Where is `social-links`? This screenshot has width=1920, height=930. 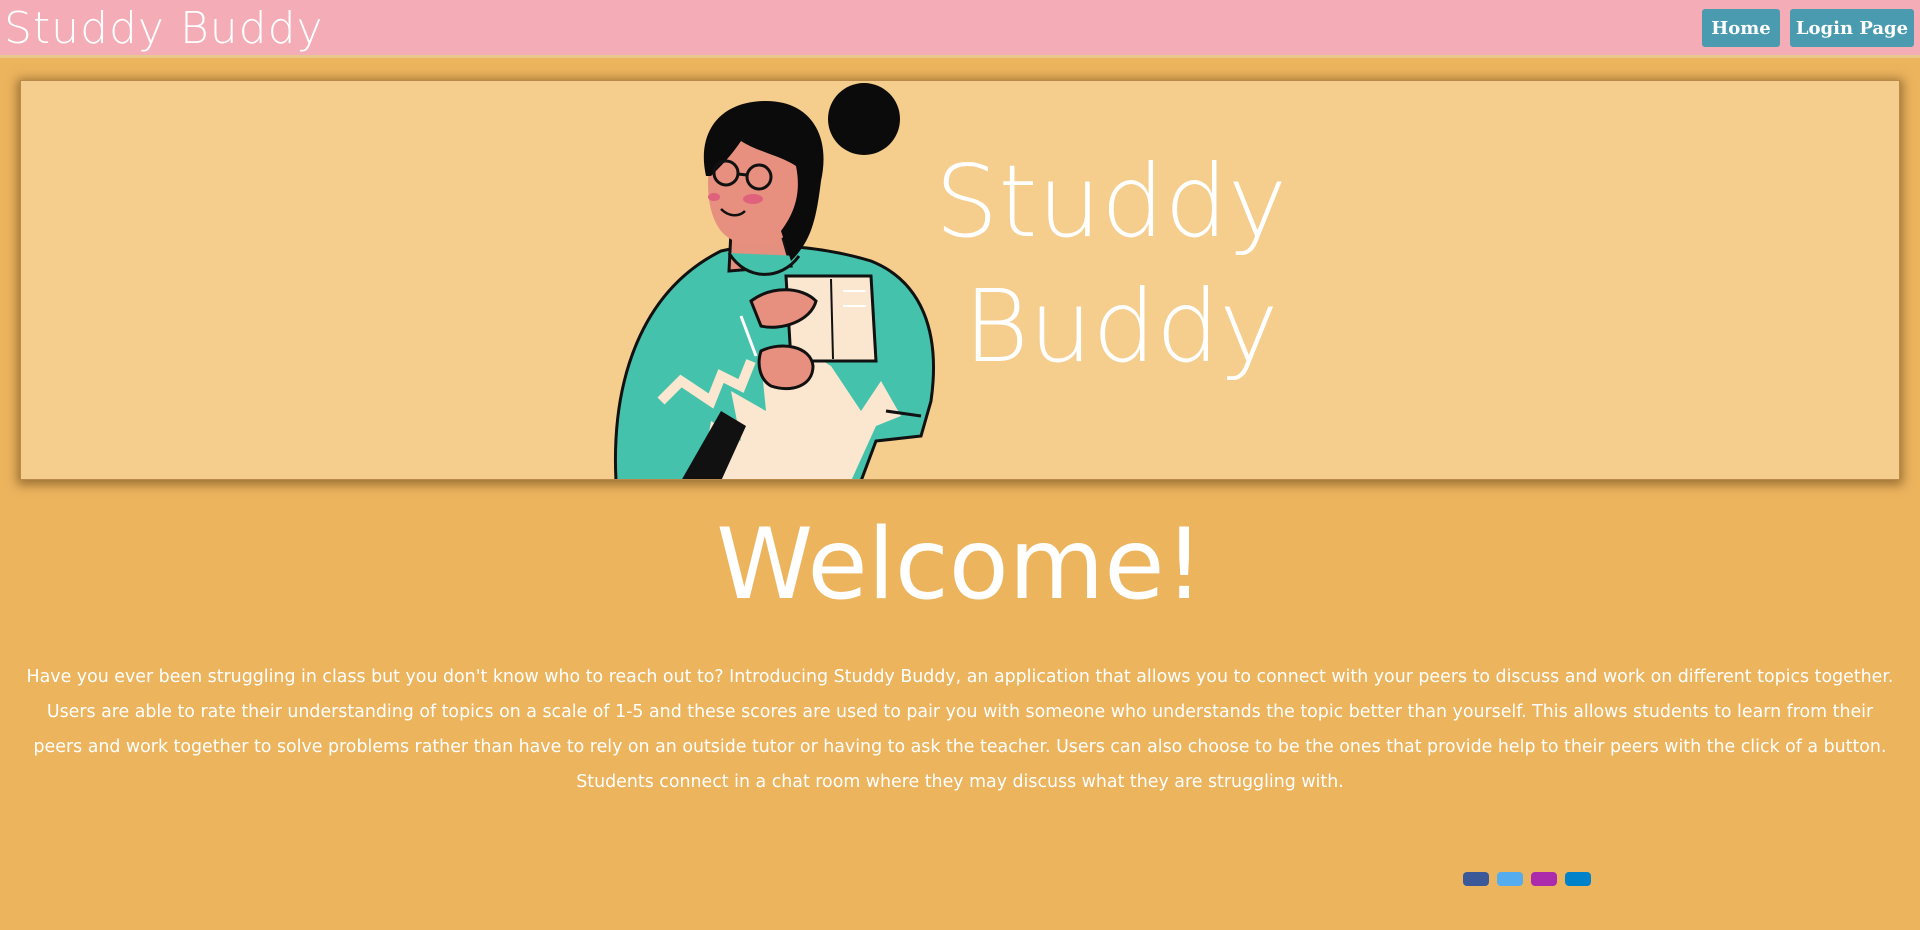 social-links is located at coordinates (1527, 879).